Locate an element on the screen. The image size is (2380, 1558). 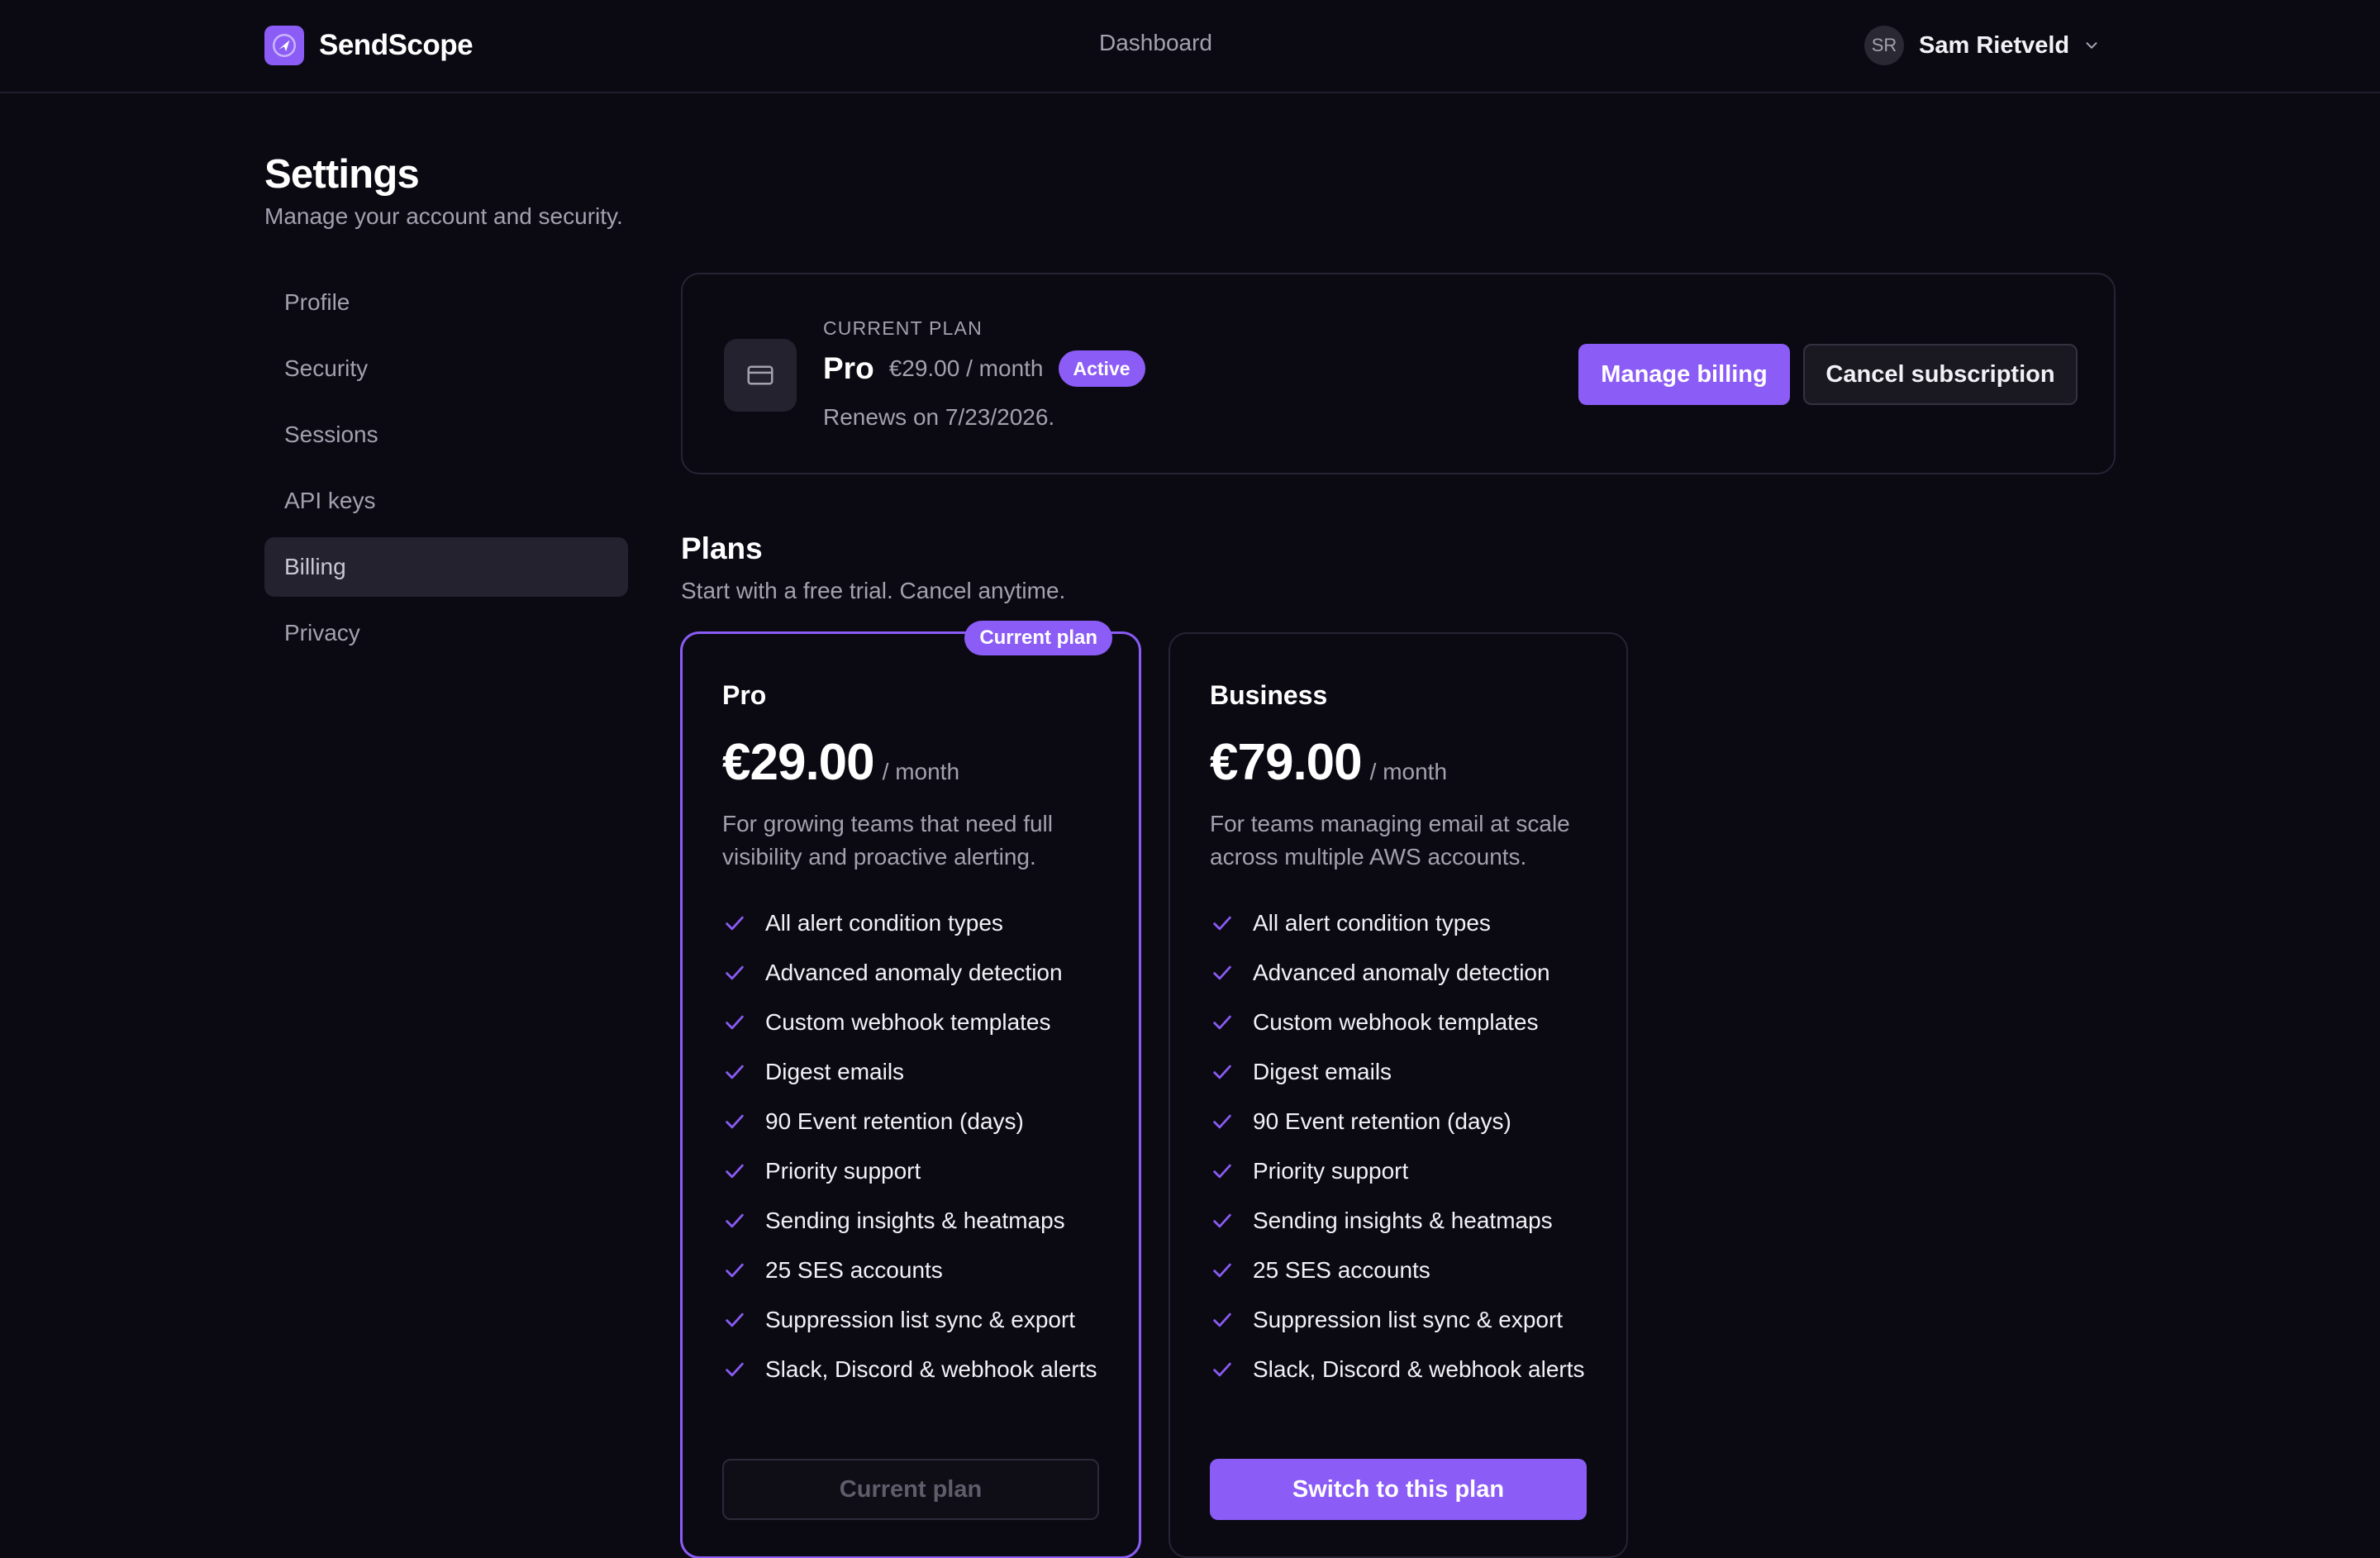
sidebar-item-privacy: Privacy is located at coordinates (446, 633).